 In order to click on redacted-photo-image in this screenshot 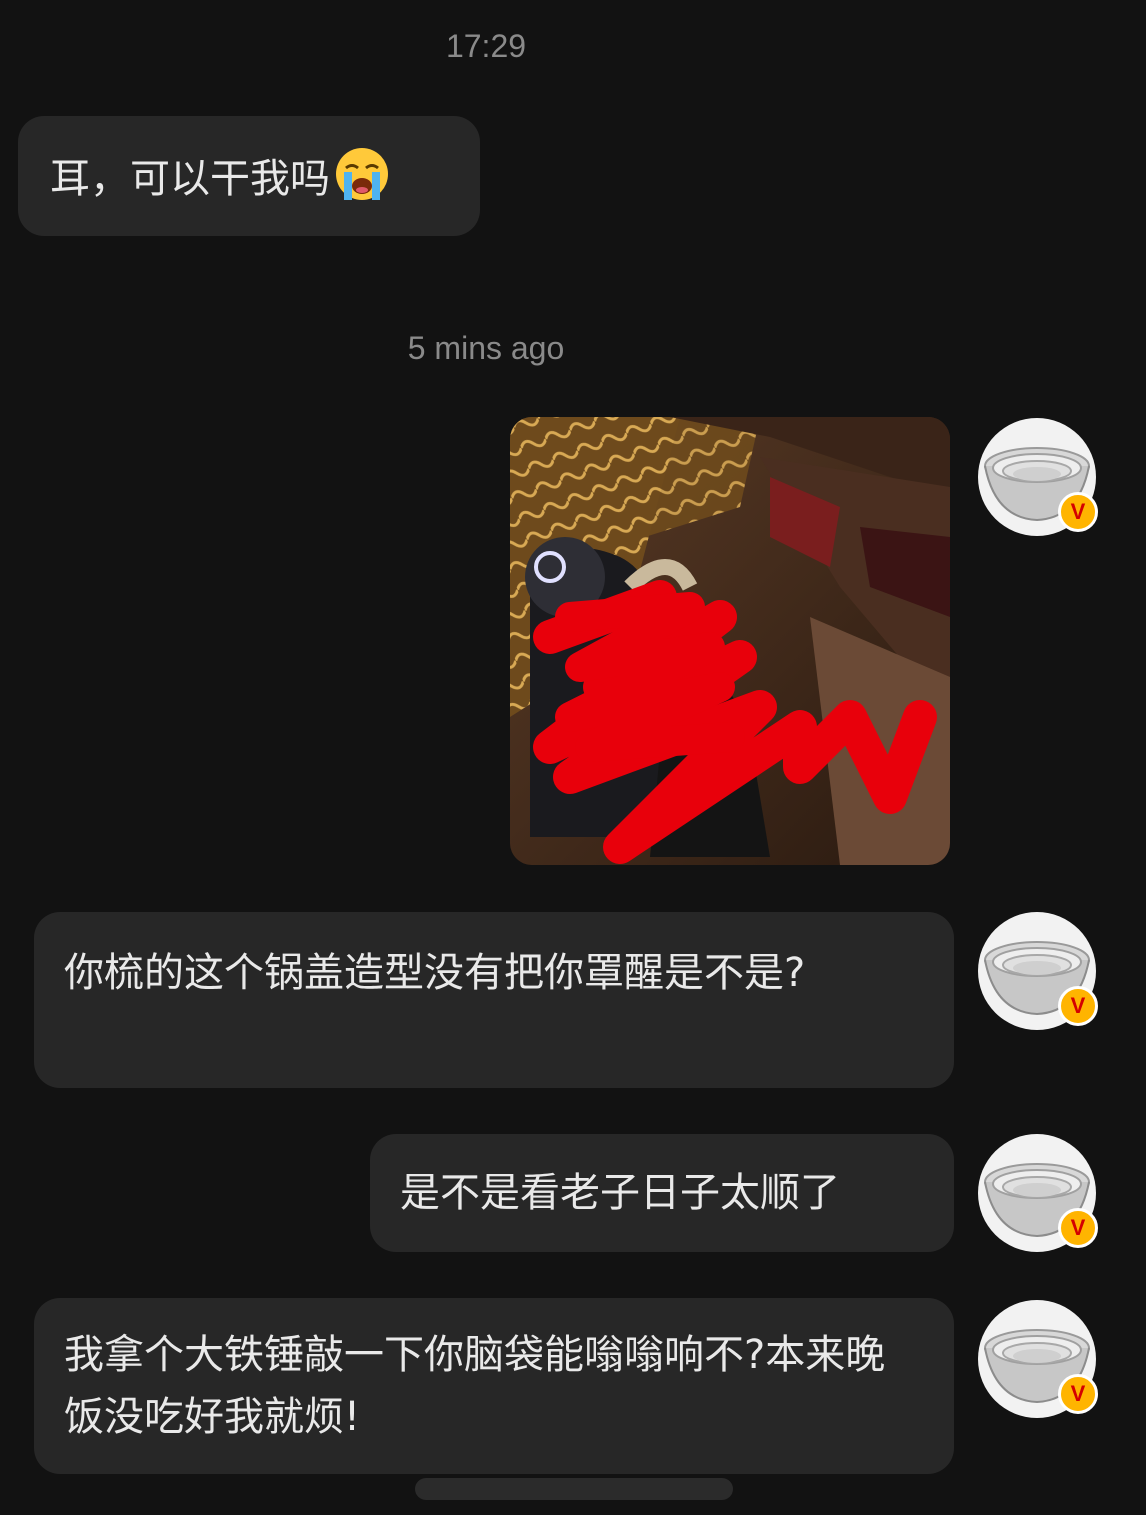, I will do `click(730, 641)`.